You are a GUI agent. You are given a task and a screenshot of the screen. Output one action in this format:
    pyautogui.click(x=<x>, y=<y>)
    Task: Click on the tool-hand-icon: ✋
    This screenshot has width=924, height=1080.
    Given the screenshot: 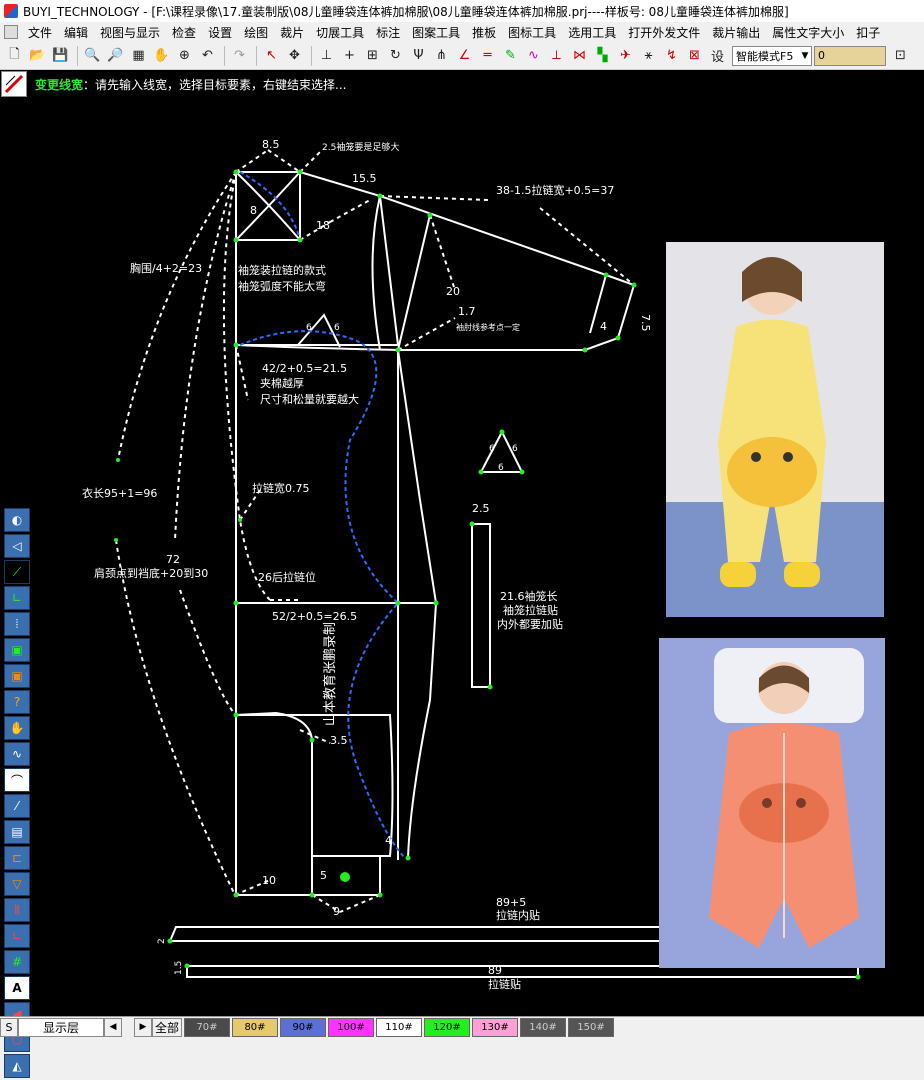 What is the action you would take?
    pyautogui.click(x=17, y=728)
    